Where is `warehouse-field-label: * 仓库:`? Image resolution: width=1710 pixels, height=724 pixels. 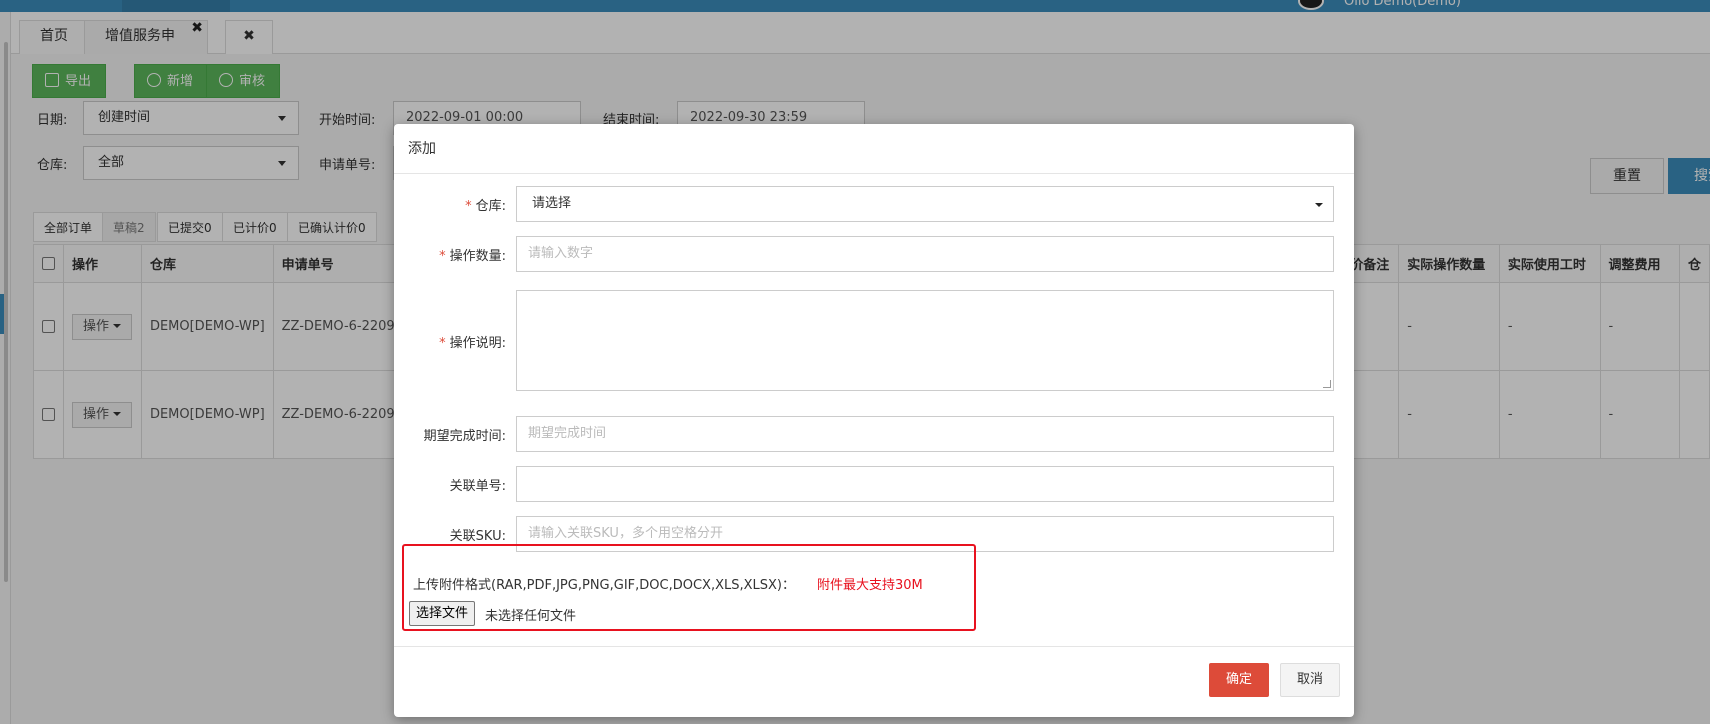
warehouse-field-label: * 仓库: is located at coordinates (485, 204).